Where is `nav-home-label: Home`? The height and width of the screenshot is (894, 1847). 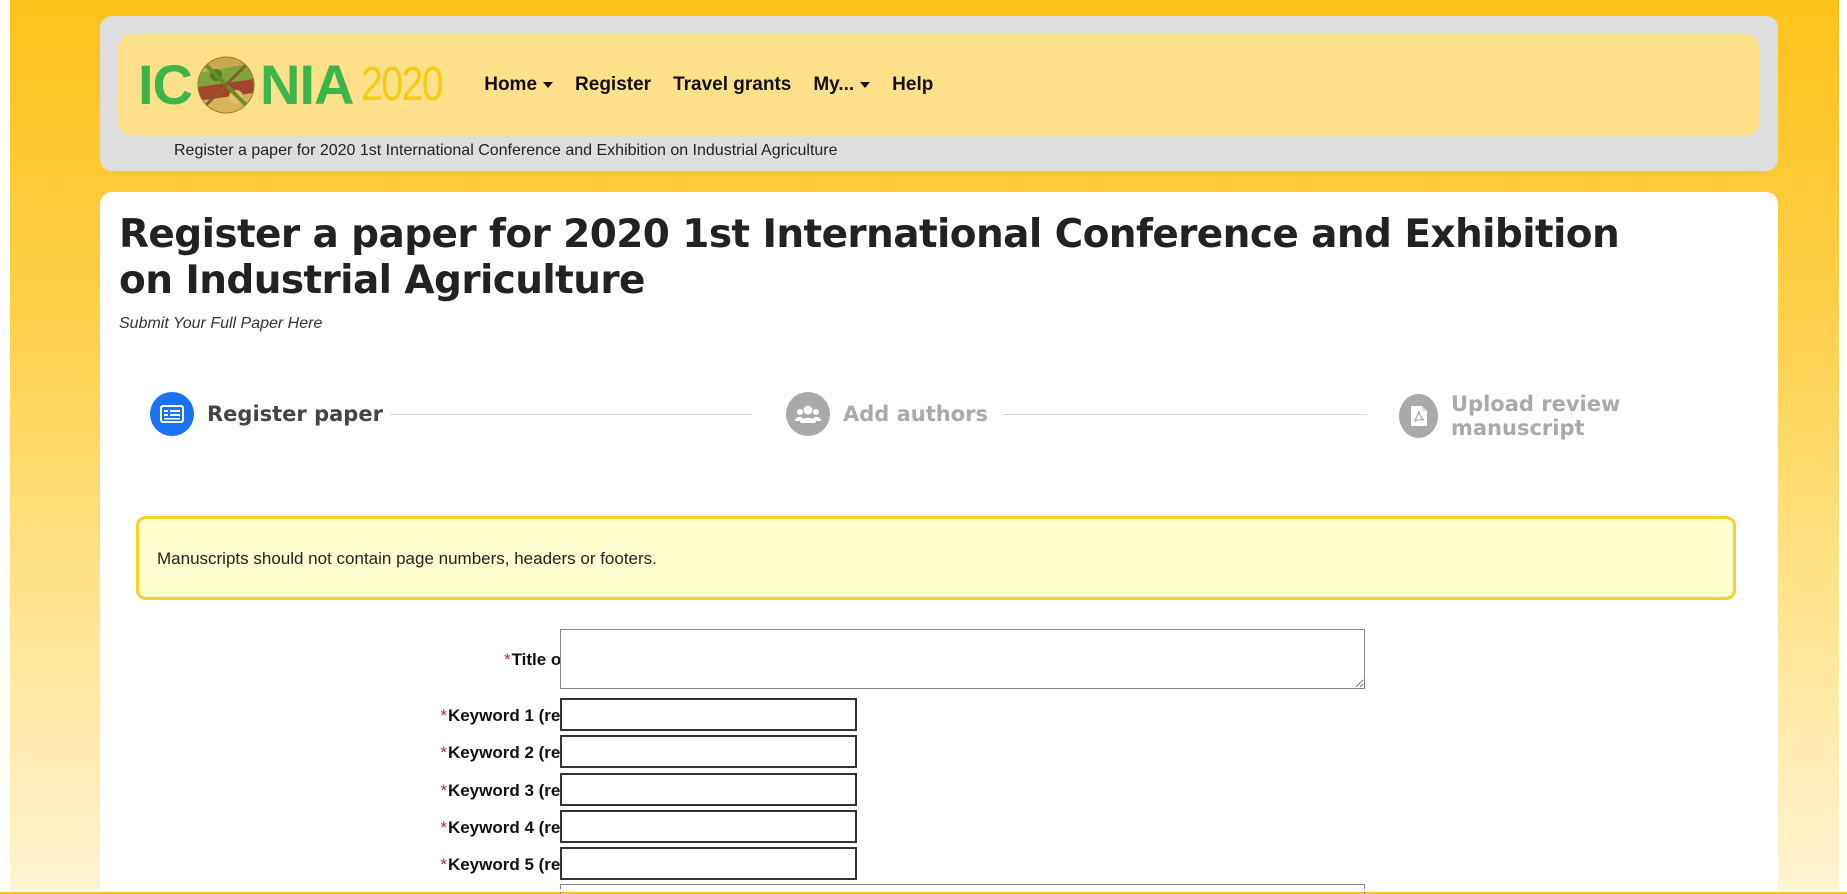 nav-home-label: Home is located at coordinates (511, 84).